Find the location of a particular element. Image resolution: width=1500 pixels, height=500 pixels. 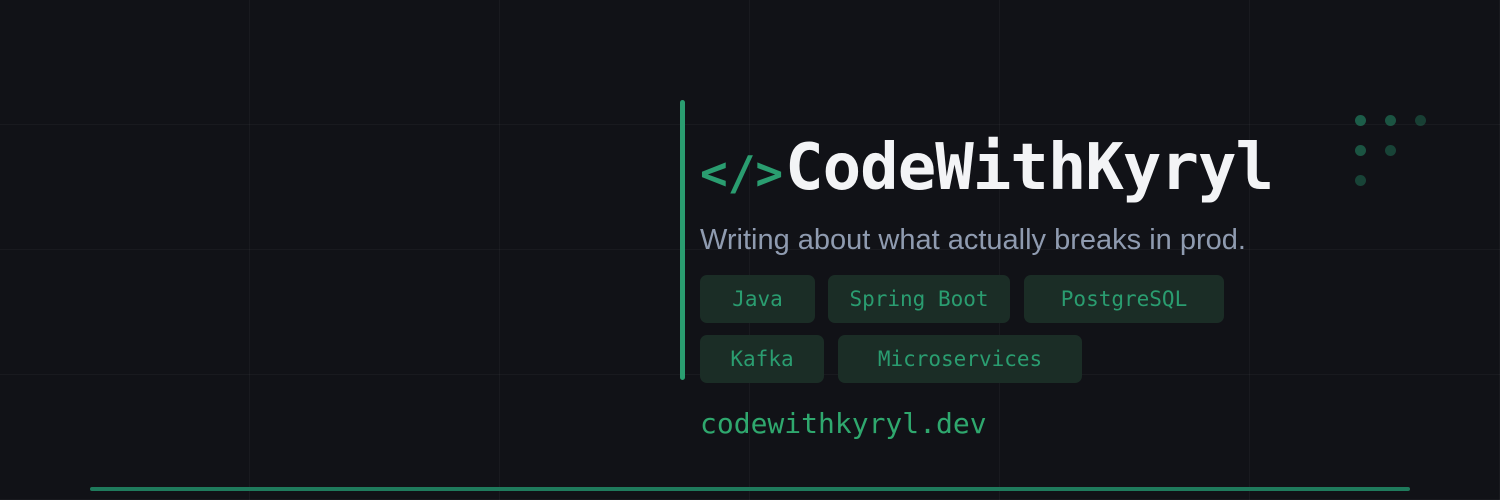

accent-bar is located at coordinates (682, 240).